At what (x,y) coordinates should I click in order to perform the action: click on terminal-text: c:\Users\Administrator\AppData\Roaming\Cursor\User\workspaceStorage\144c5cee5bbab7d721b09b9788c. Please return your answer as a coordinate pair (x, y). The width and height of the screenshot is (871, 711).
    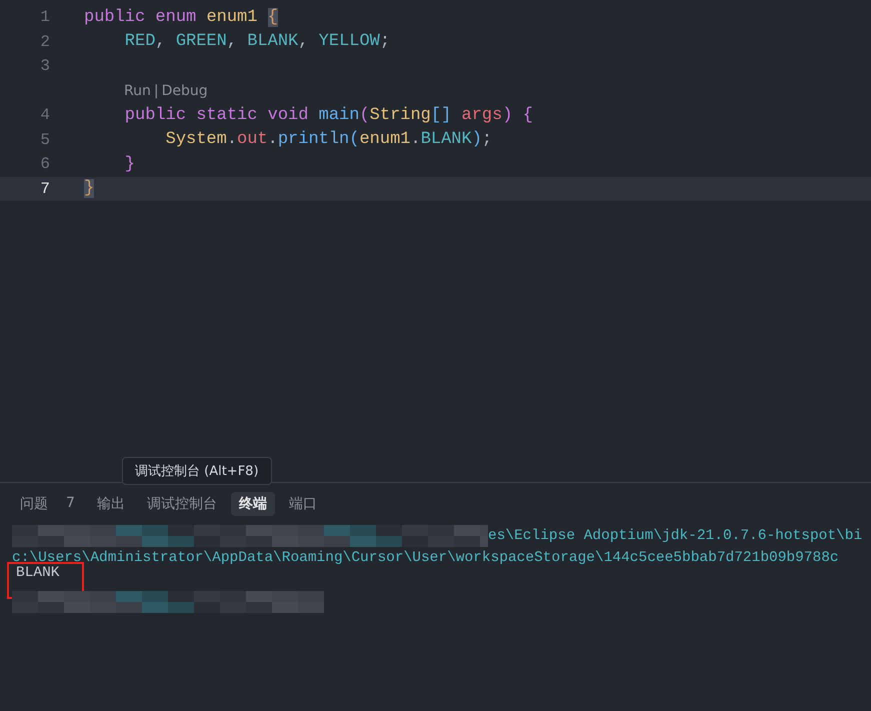
    Looking at the image, I should click on (425, 558).